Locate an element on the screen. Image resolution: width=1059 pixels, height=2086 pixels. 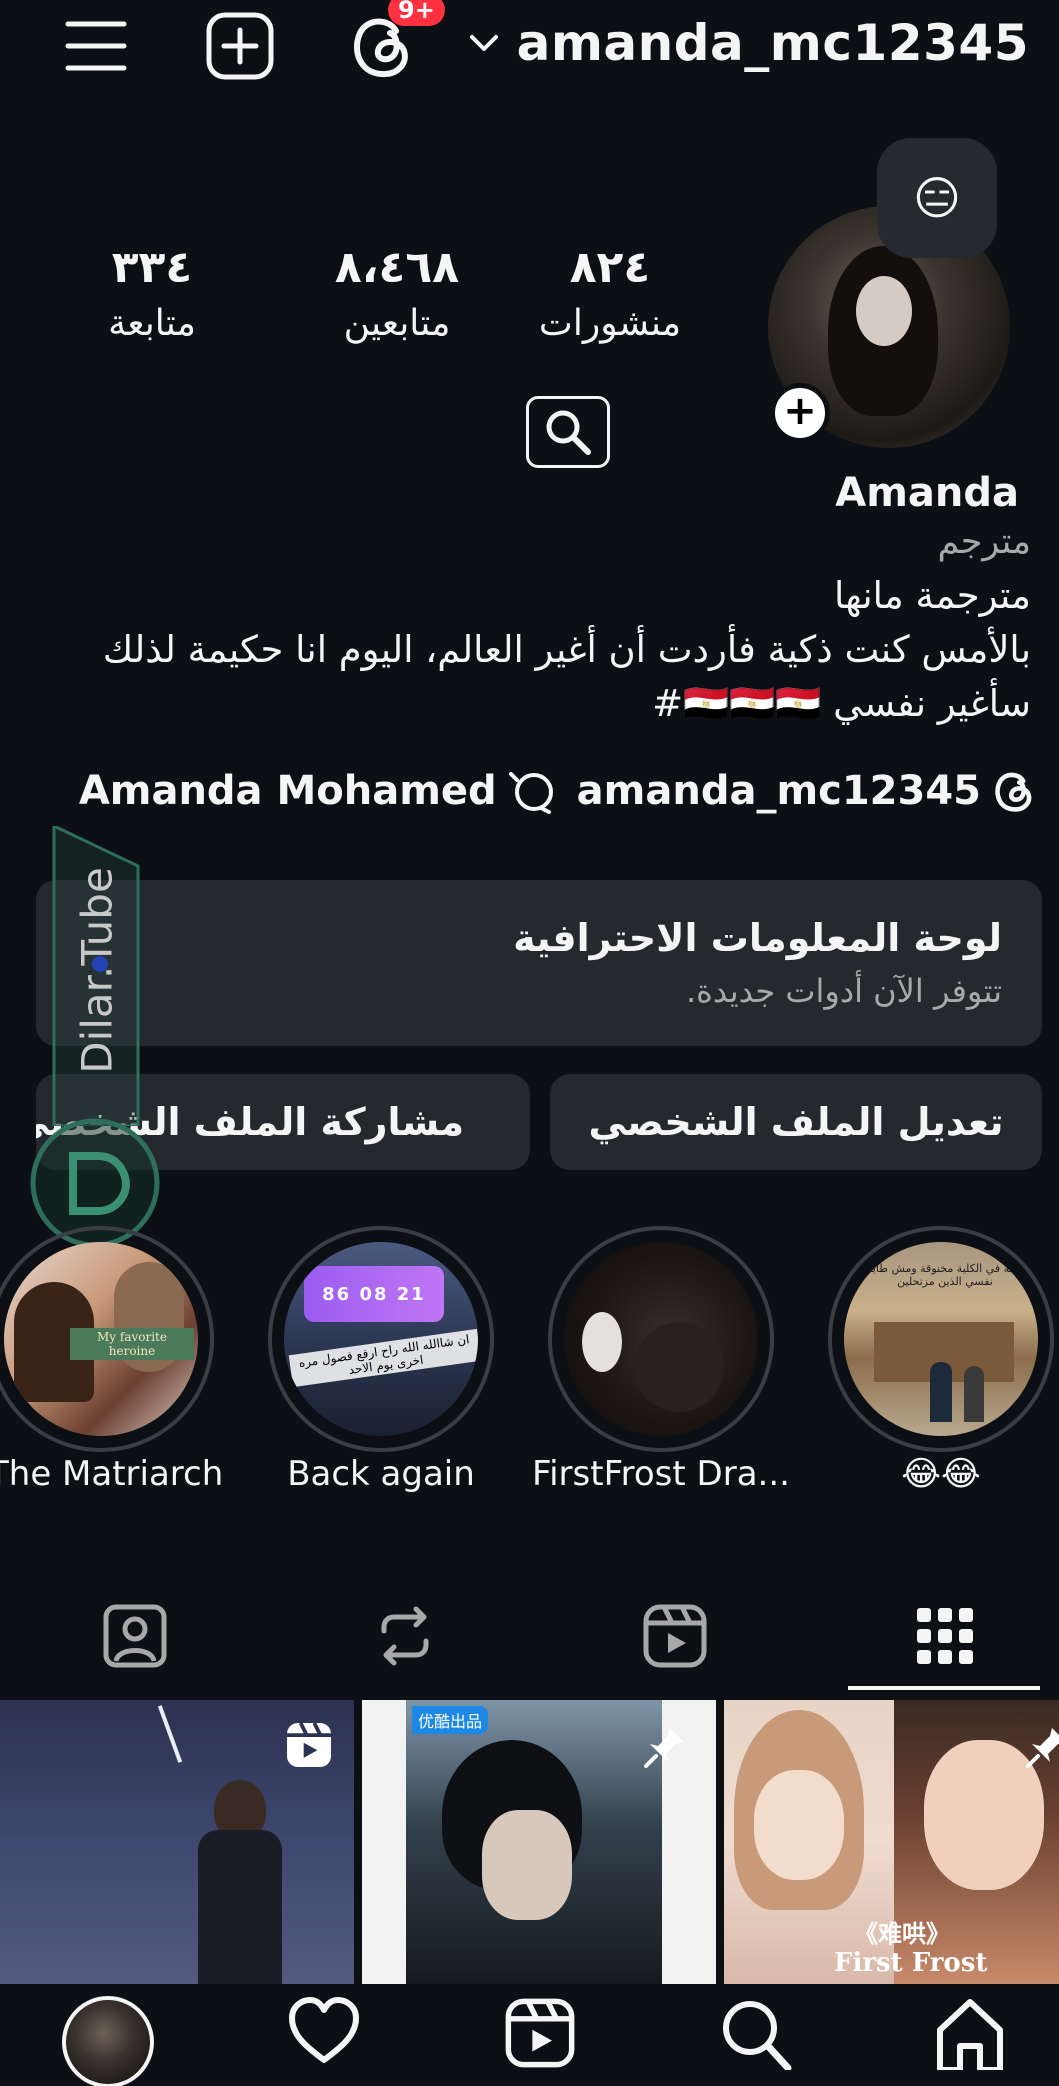
post-caption: First Frost is located at coordinates (911, 1963).